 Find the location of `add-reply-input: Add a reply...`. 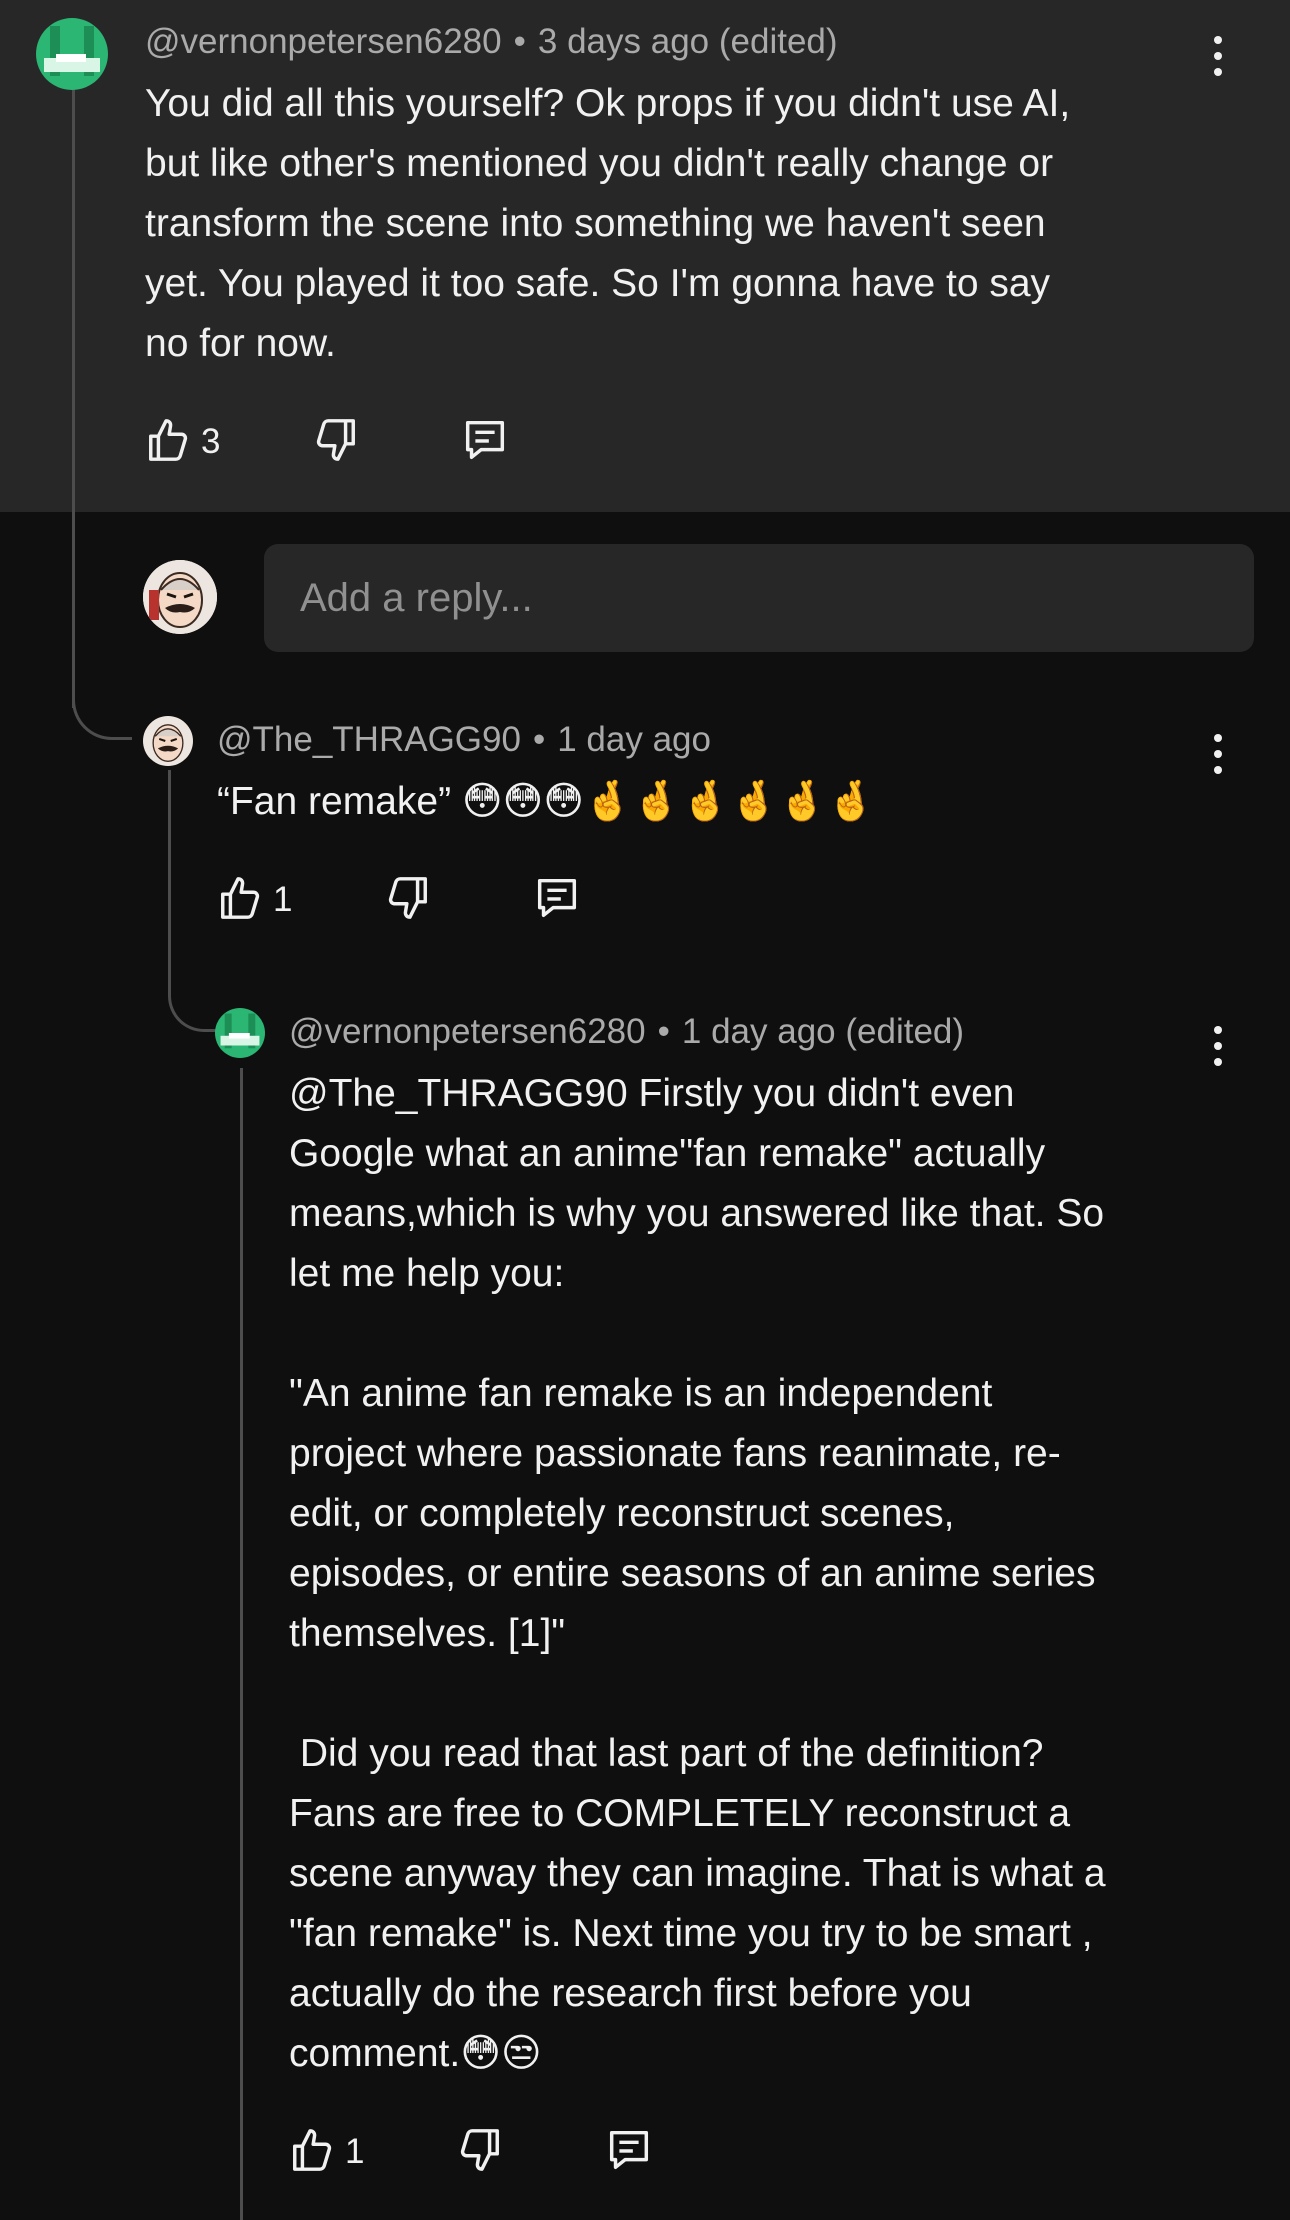

add-reply-input: Add a reply... is located at coordinates (759, 598).